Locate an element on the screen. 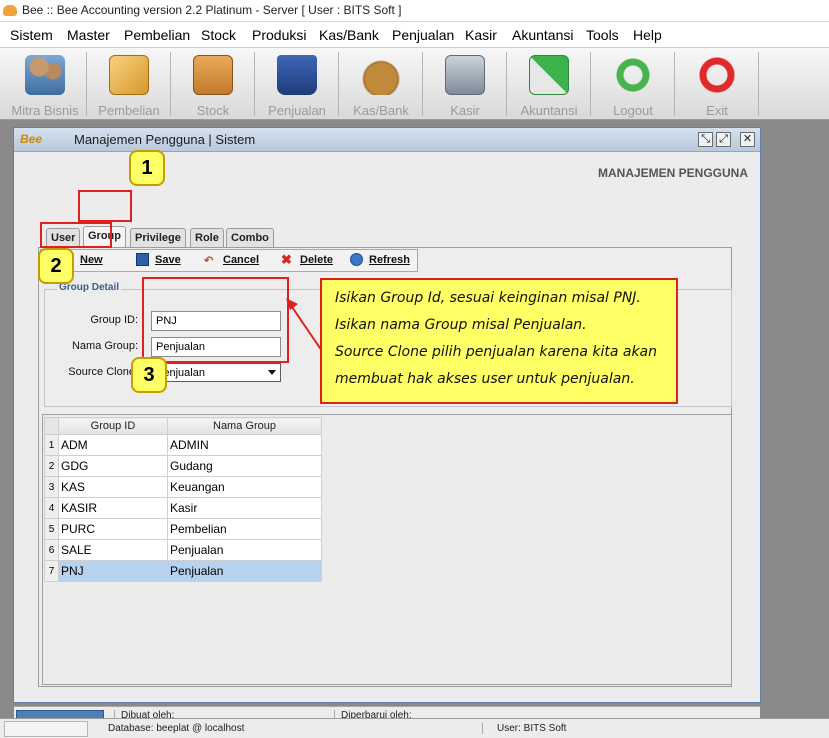 The image size is (829, 738). tab-privilege: Privilege is located at coordinates (158, 238).